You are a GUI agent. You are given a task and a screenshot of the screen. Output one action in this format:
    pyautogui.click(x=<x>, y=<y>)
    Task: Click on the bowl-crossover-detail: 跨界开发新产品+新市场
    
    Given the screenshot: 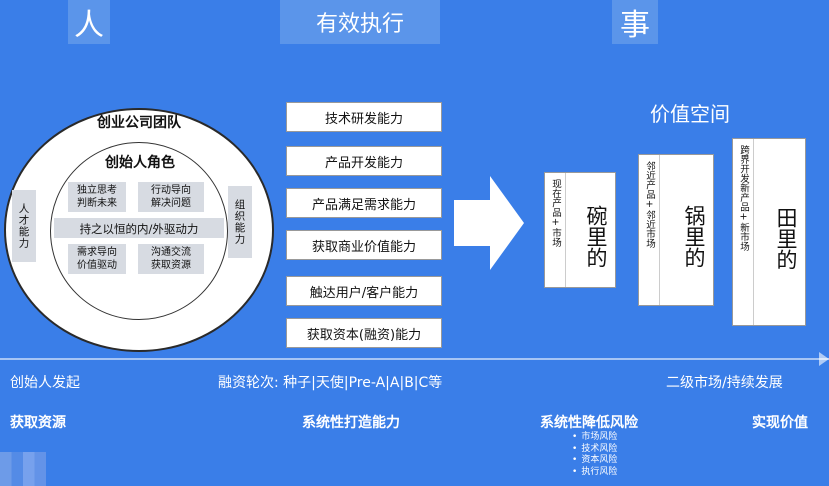 What is the action you would take?
    pyautogui.click(x=743, y=232)
    